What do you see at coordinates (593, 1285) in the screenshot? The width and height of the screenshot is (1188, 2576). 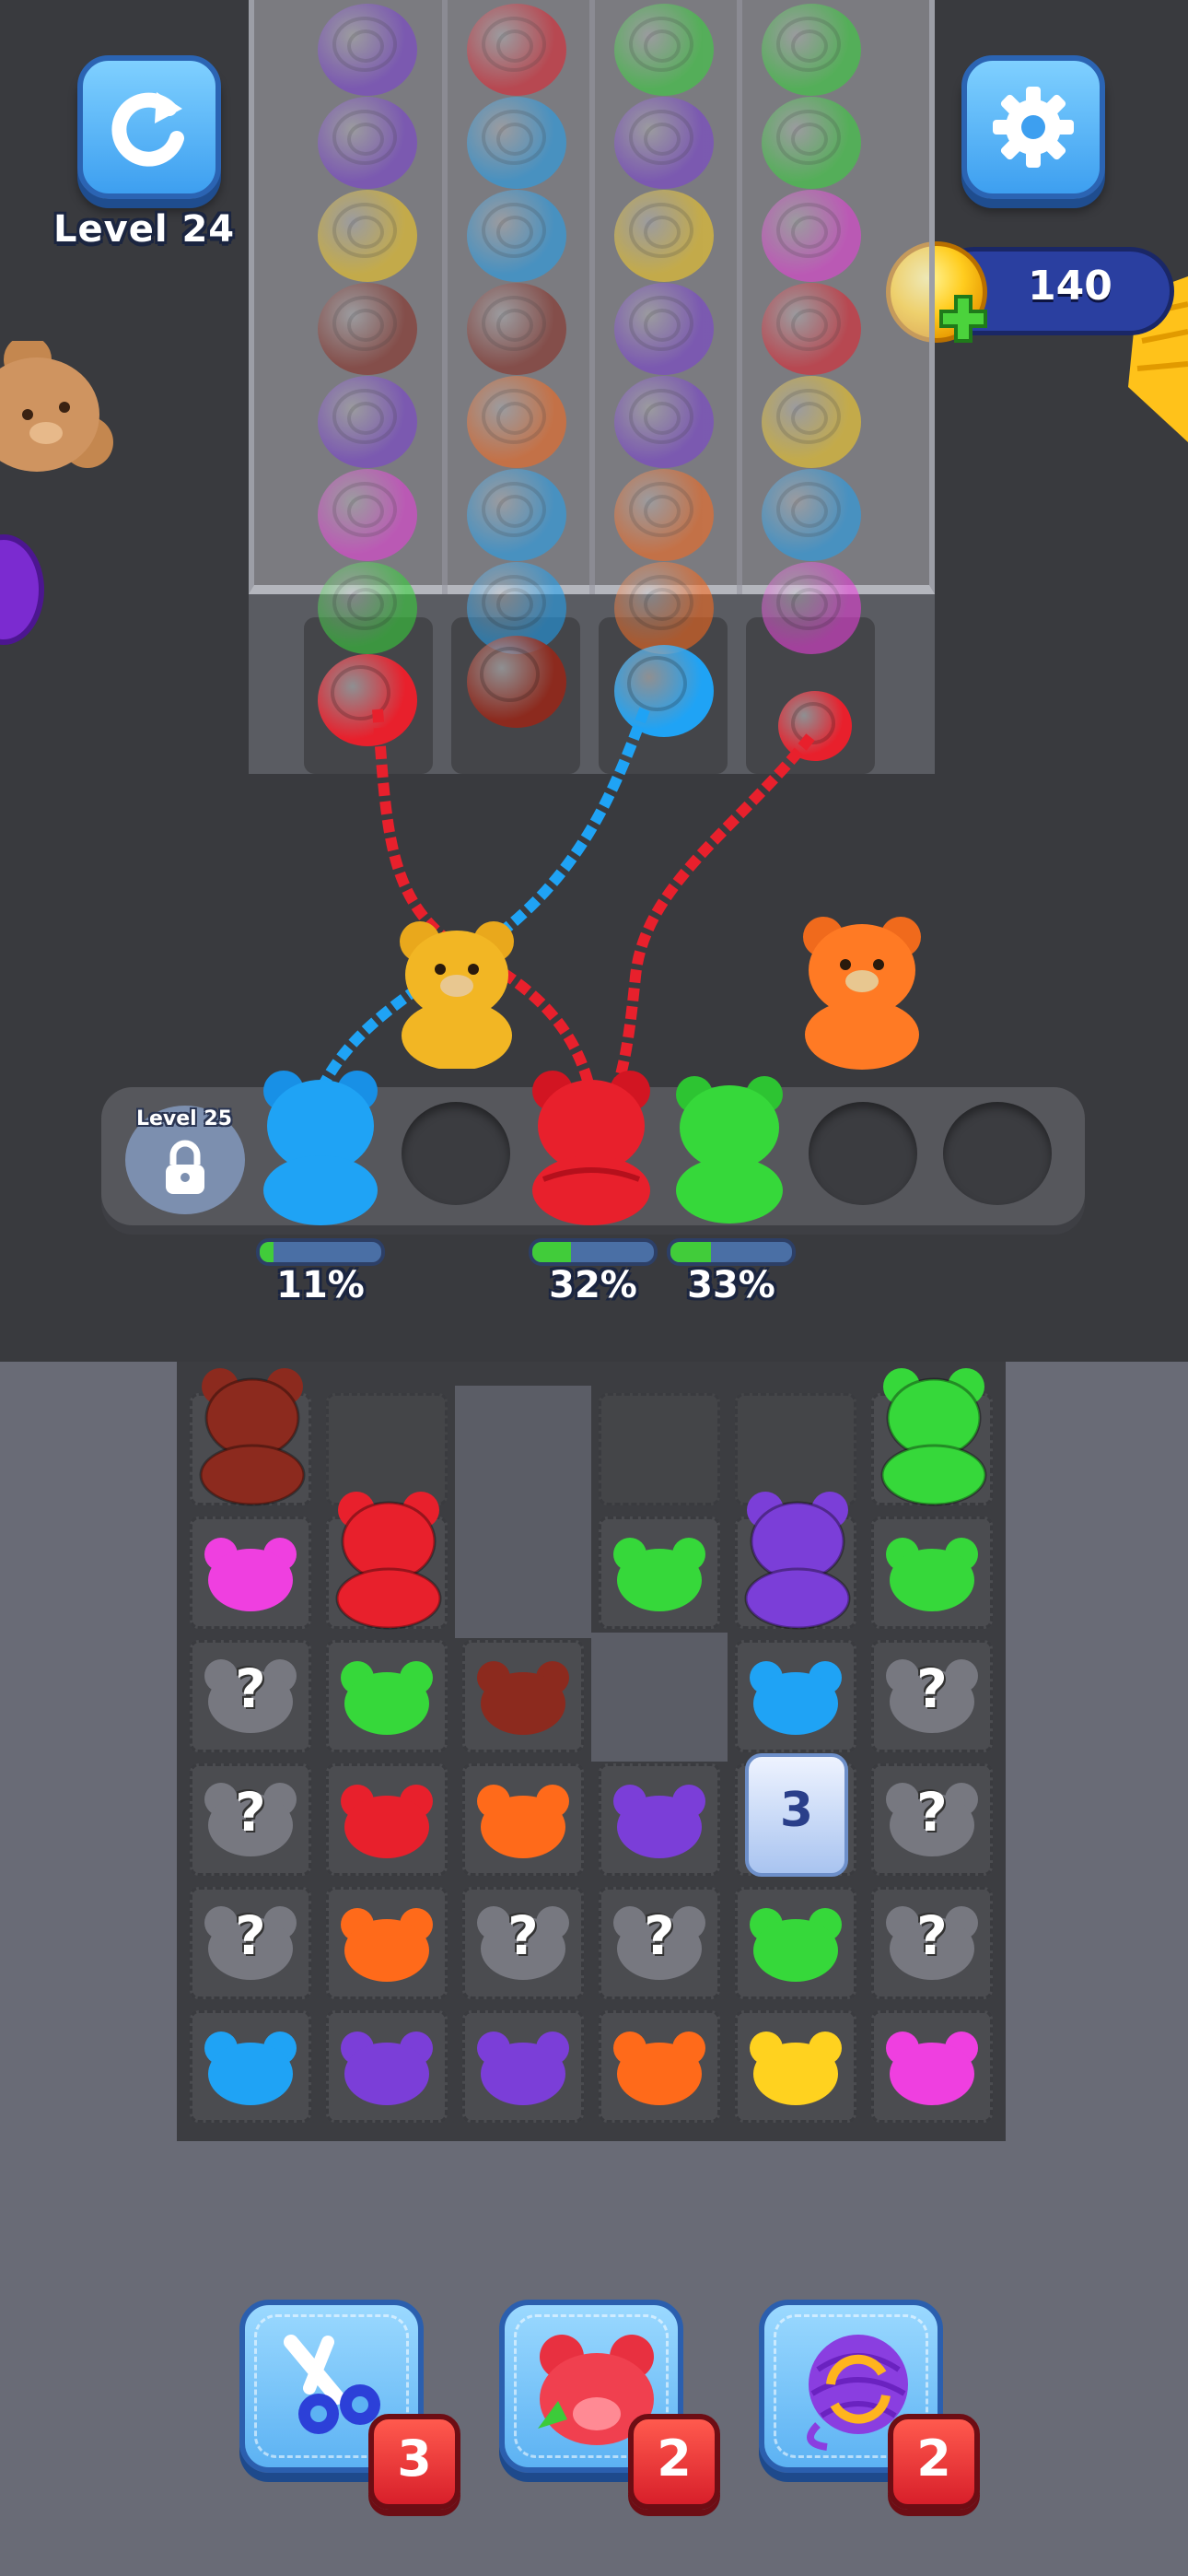 I see `red-bear-percent: 32%` at bounding box center [593, 1285].